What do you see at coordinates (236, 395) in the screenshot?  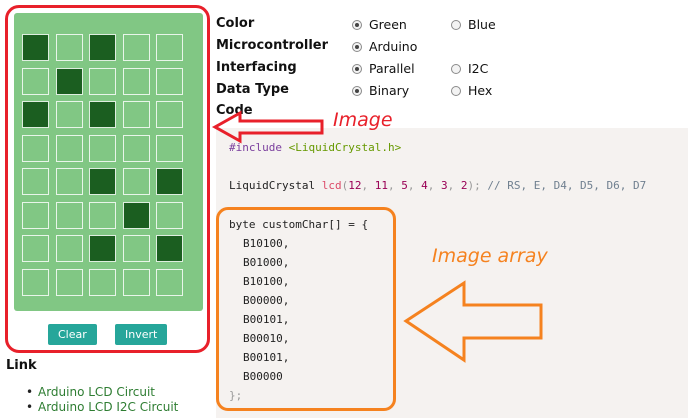 I see `code-array-close: };` at bounding box center [236, 395].